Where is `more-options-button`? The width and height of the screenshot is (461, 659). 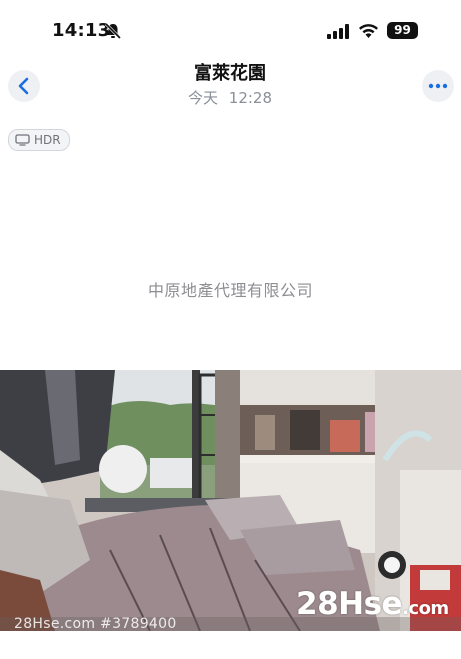 more-options-button is located at coordinates (438, 86).